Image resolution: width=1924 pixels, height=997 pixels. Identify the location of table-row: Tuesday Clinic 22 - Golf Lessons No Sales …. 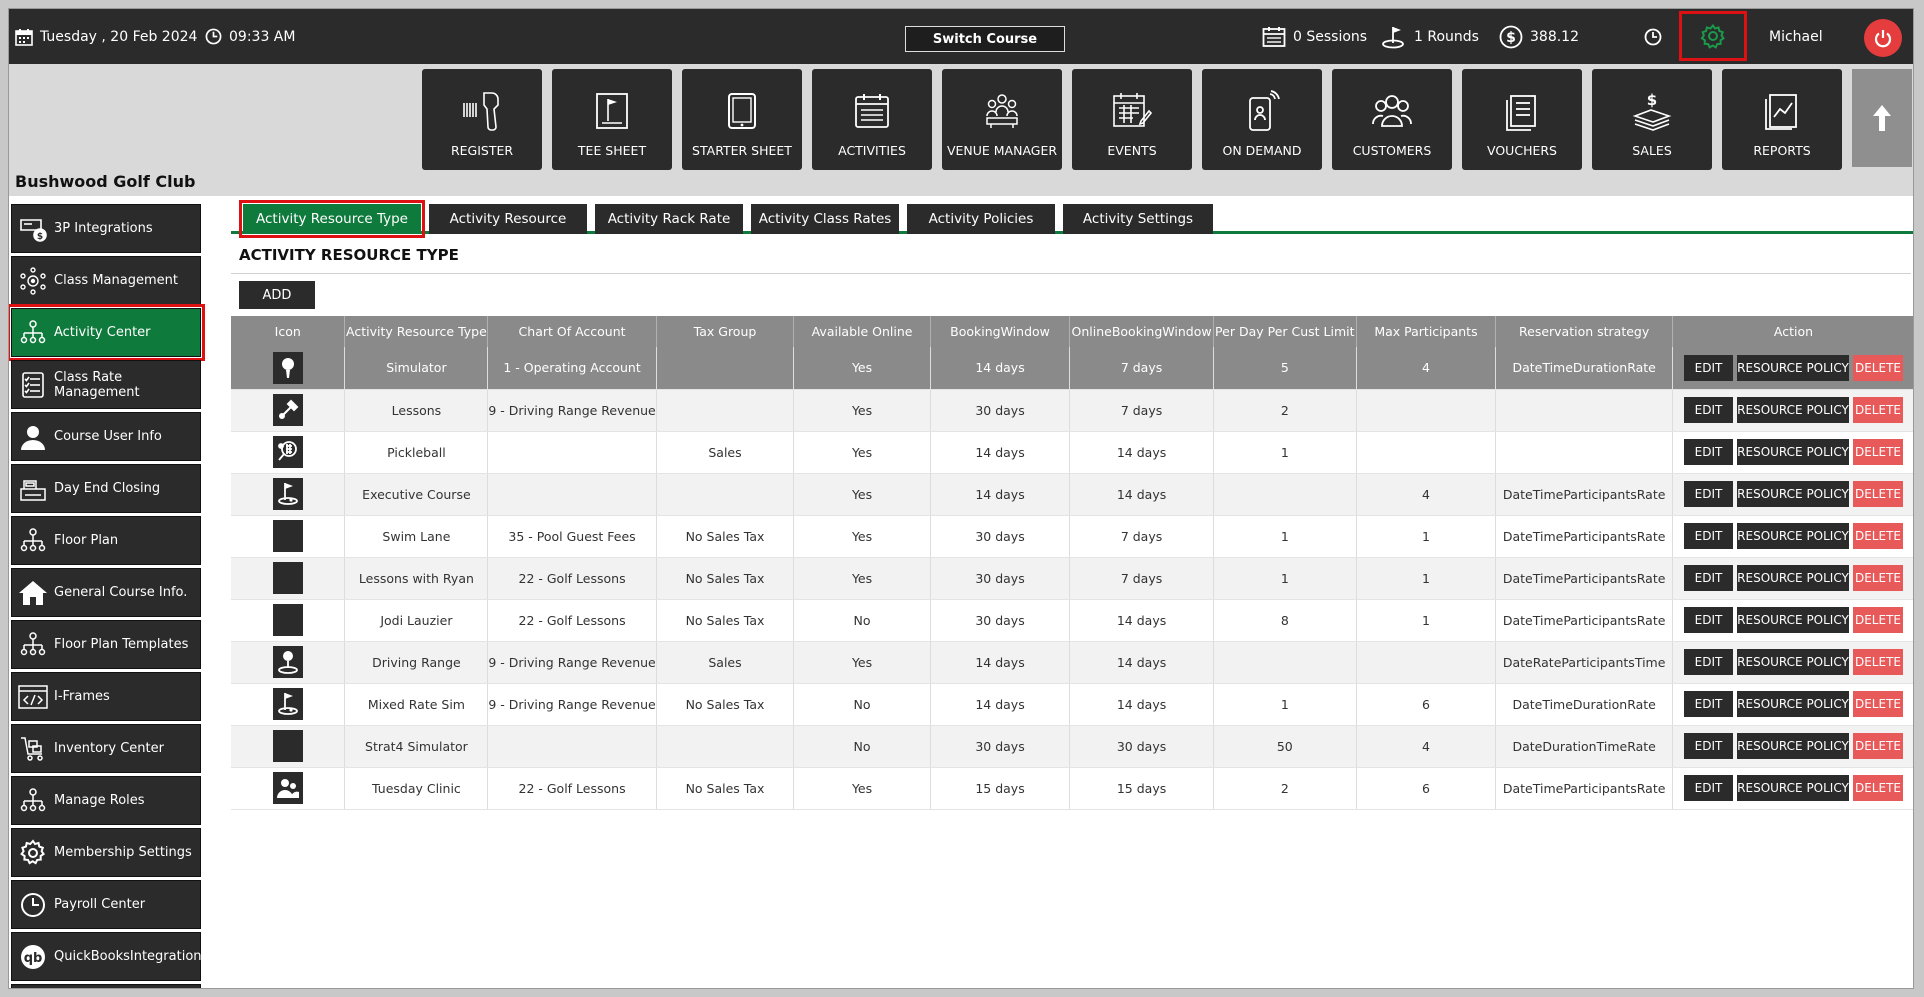
(1072, 788).